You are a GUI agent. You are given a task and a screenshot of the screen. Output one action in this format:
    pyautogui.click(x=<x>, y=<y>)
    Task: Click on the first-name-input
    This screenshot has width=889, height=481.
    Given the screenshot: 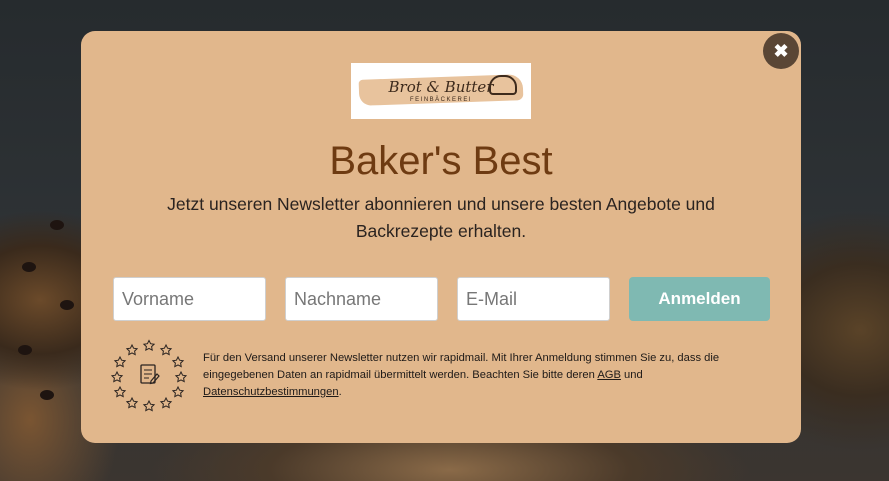 What is the action you would take?
    pyautogui.click(x=189, y=299)
    